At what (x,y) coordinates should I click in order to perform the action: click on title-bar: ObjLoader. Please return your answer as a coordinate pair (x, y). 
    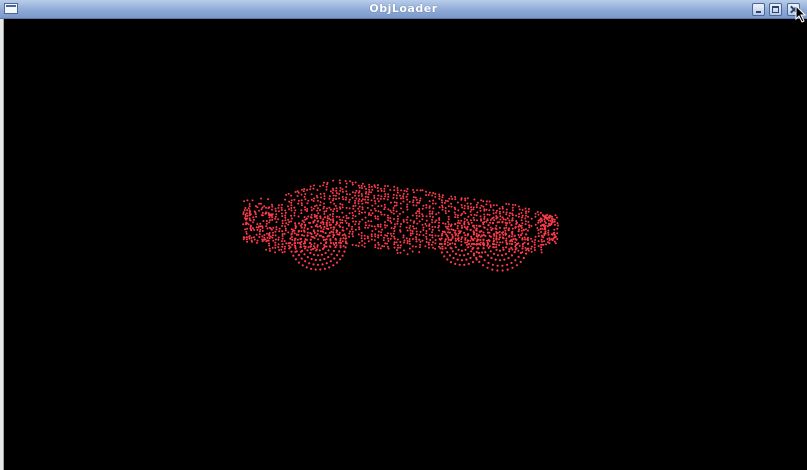
    Looking at the image, I should click on (403, 9).